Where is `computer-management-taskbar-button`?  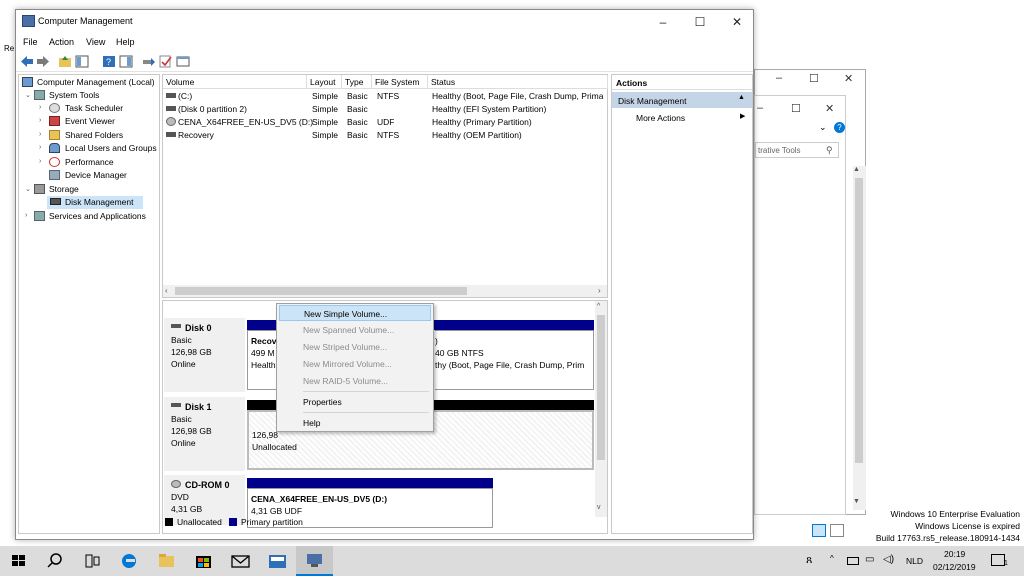
computer-management-taskbar-button is located at coordinates (314, 561).